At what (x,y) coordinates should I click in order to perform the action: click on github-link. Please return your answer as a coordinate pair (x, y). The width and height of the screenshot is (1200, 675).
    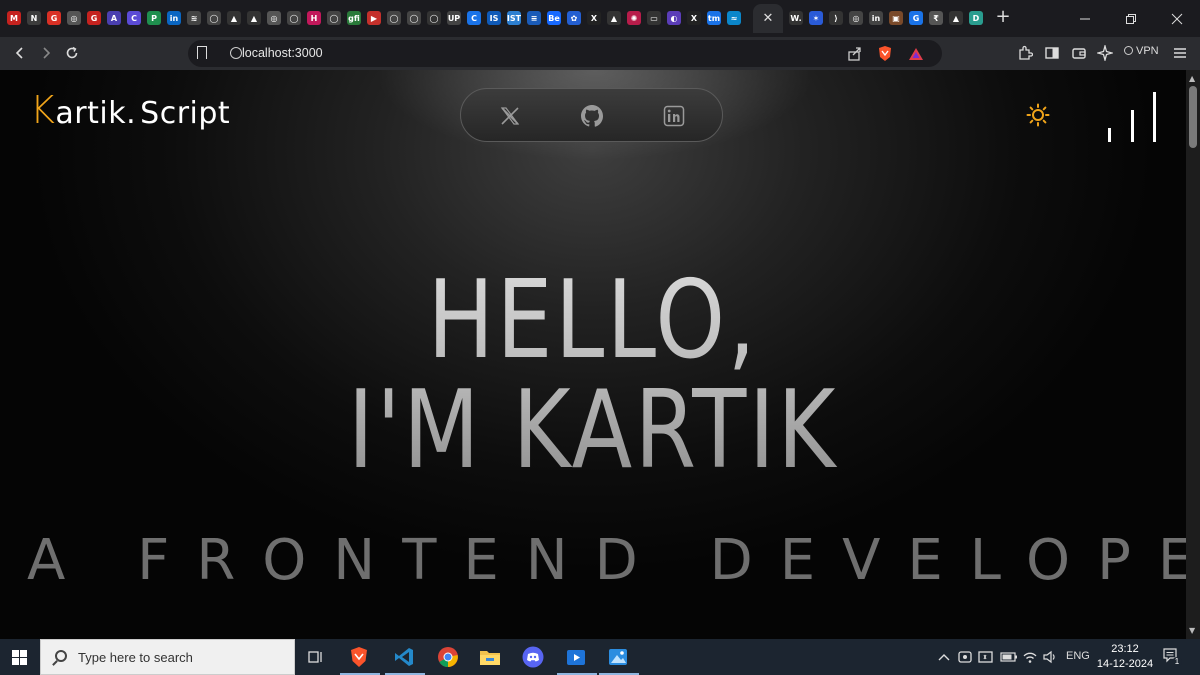
    Looking at the image, I should click on (592, 116).